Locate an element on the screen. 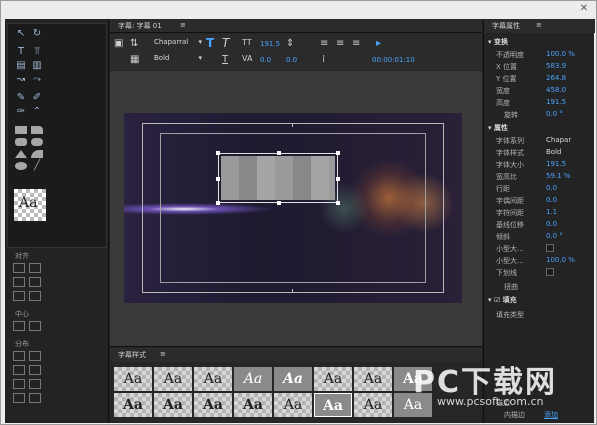 This screenshot has height=425, width=597. align-horizontal-center-icon is located at coordinates (19, 296).